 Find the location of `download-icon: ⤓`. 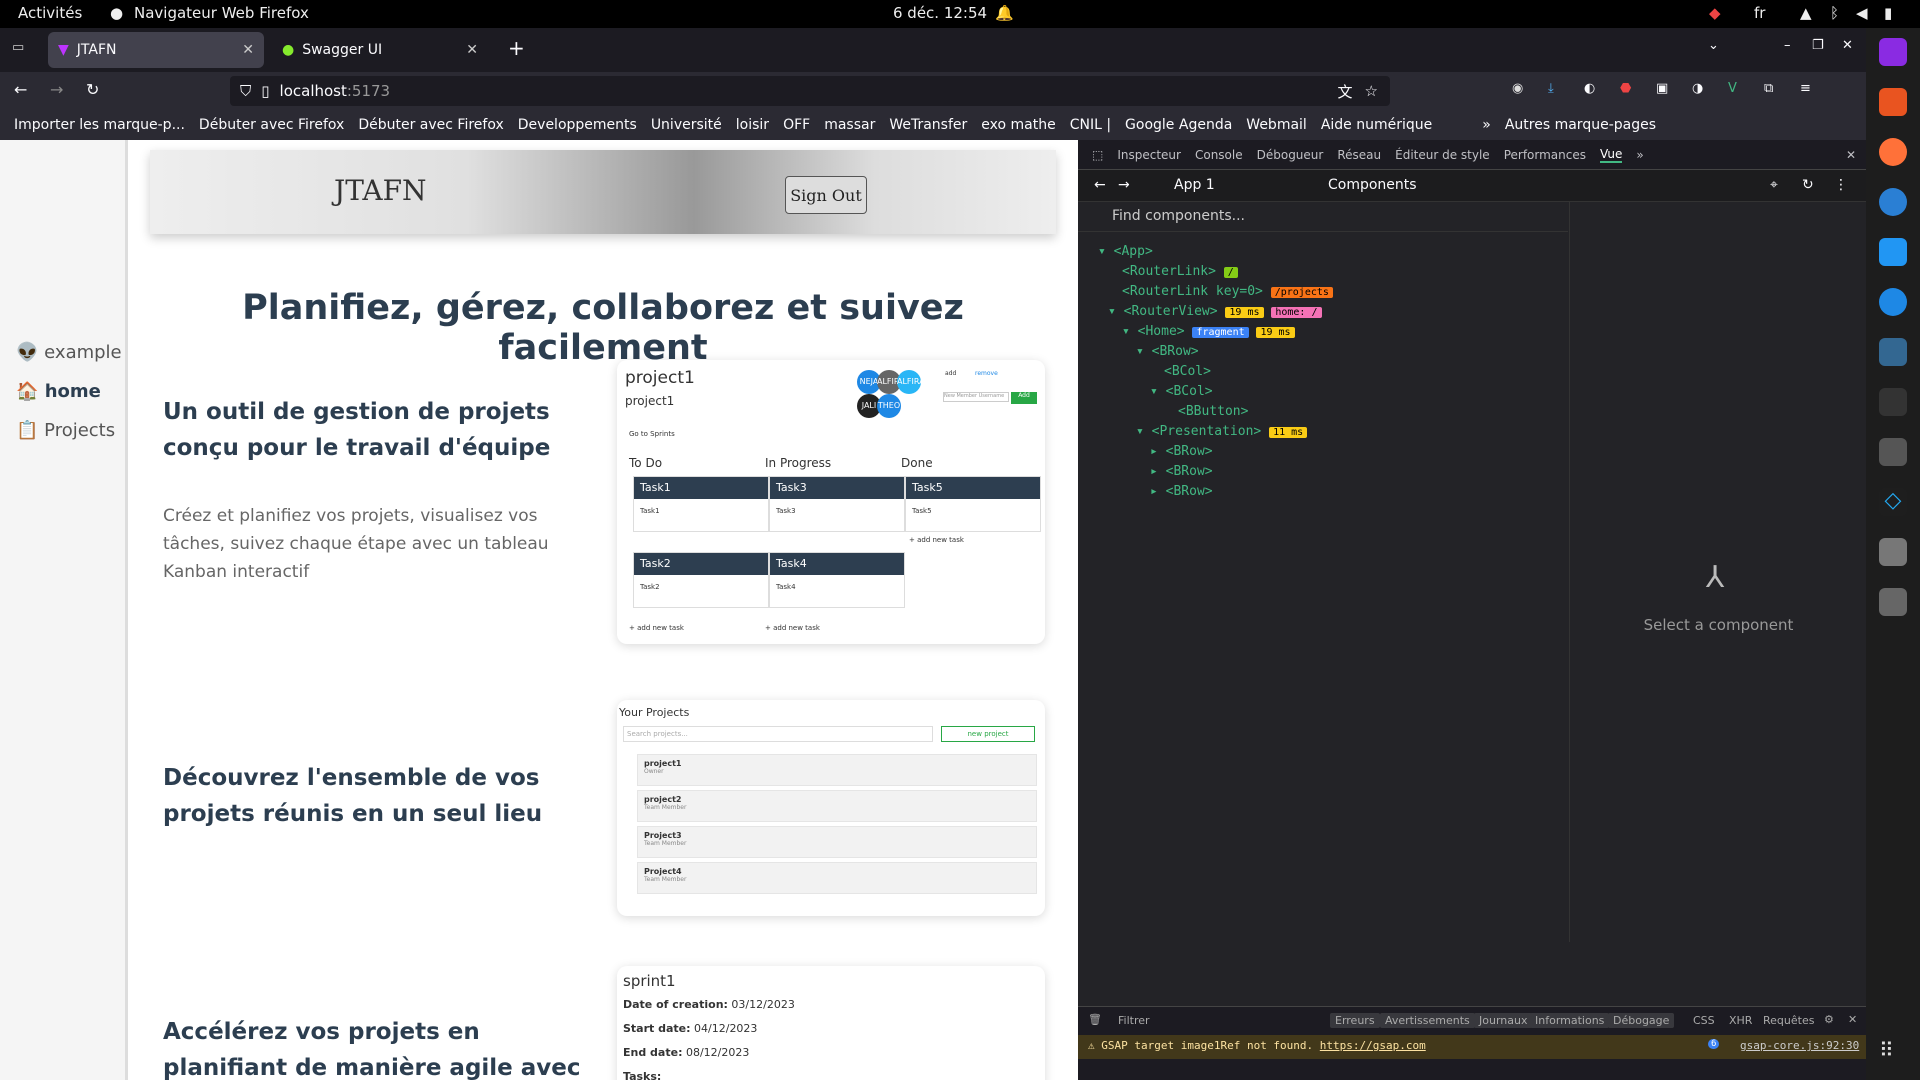

download-icon: ⤓ is located at coordinates (1551, 88).